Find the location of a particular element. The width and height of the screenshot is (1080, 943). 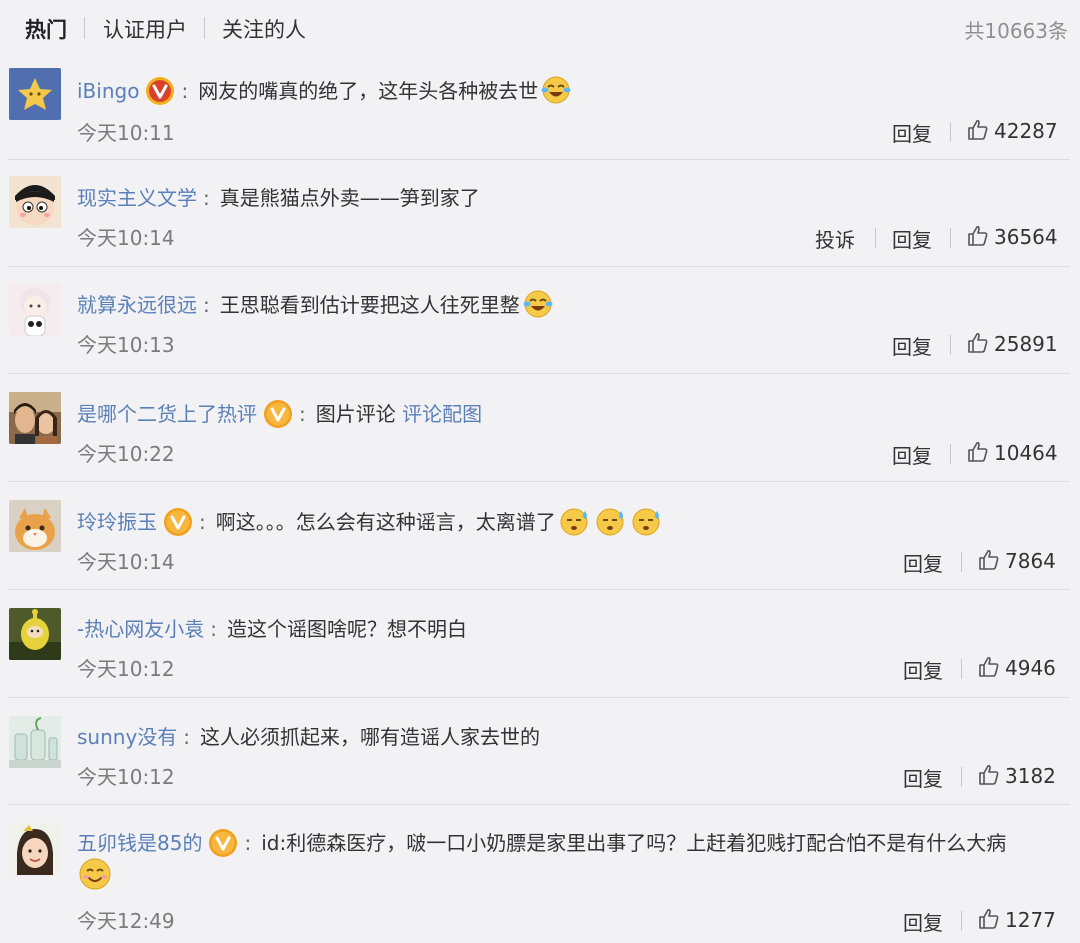

comment-text: 造这个谣图啥呢？想不明白 is located at coordinates (346, 629).